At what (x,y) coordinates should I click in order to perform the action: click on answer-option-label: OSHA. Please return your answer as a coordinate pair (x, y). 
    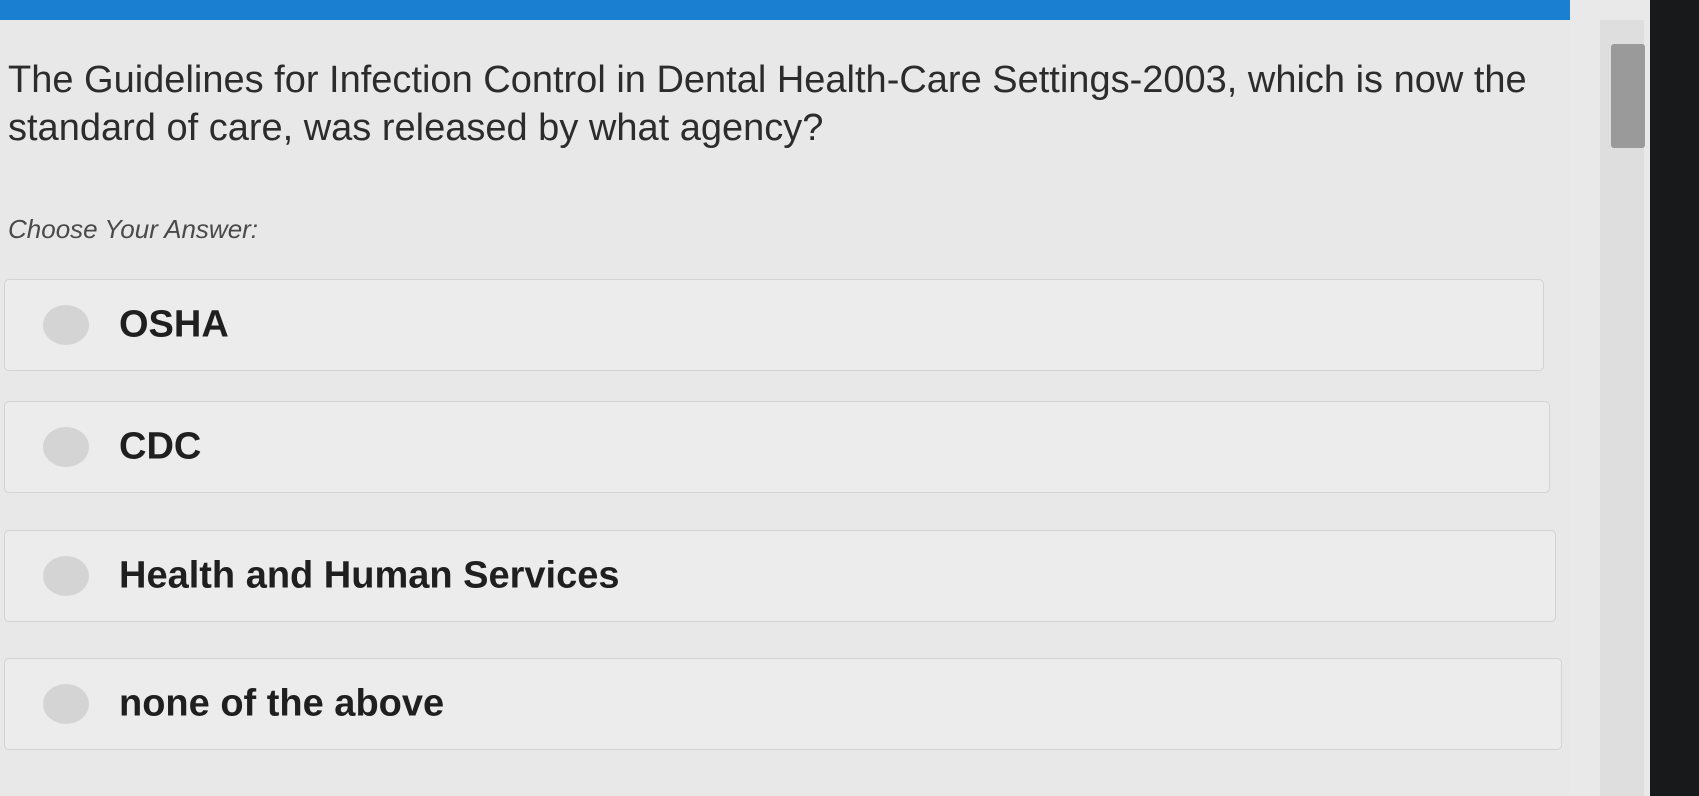
    Looking at the image, I should click on (174, 324).